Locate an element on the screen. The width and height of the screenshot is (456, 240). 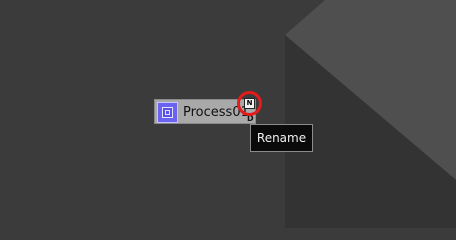
rename-tooltip-text: Rename is located at coordinates (281, 138).